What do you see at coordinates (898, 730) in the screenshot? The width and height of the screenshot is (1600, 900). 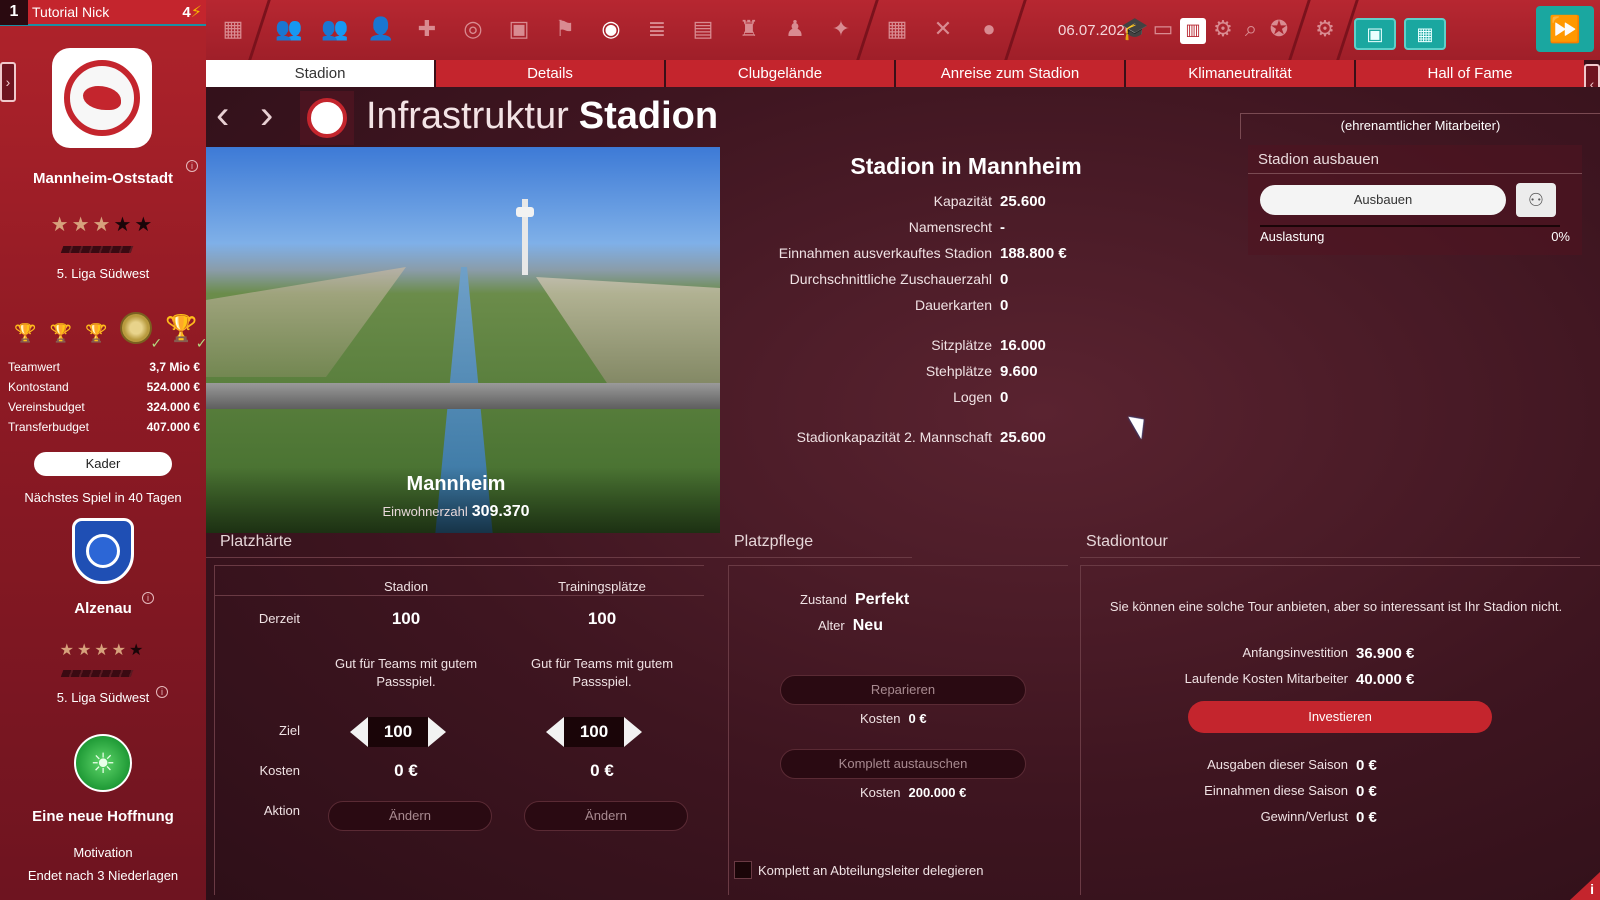 I see `pitch-care-panel` at bounding box center [898, 730].